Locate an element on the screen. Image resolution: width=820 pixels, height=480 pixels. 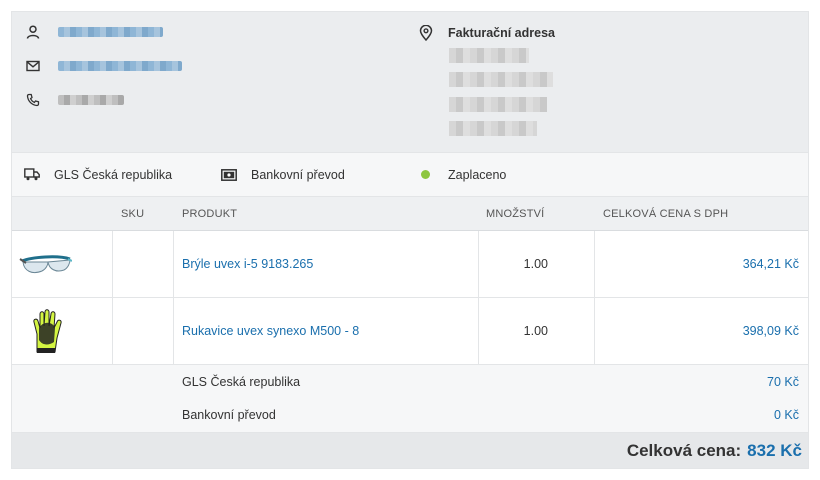
payment-status-label: Zaplaceno is located at coordinates (477, 174).